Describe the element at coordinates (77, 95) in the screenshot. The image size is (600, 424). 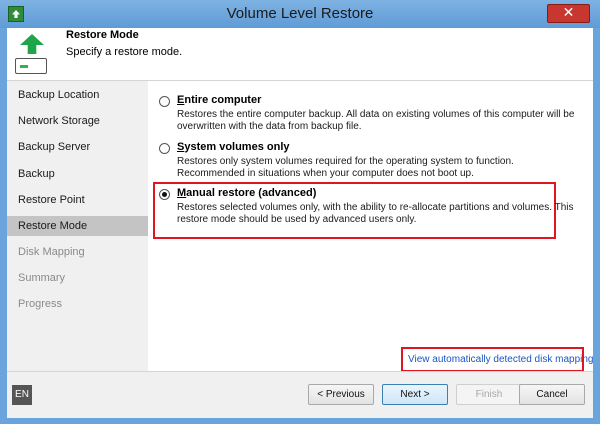
I see `sidebar-item-backup-location: Backup Location` at that location.